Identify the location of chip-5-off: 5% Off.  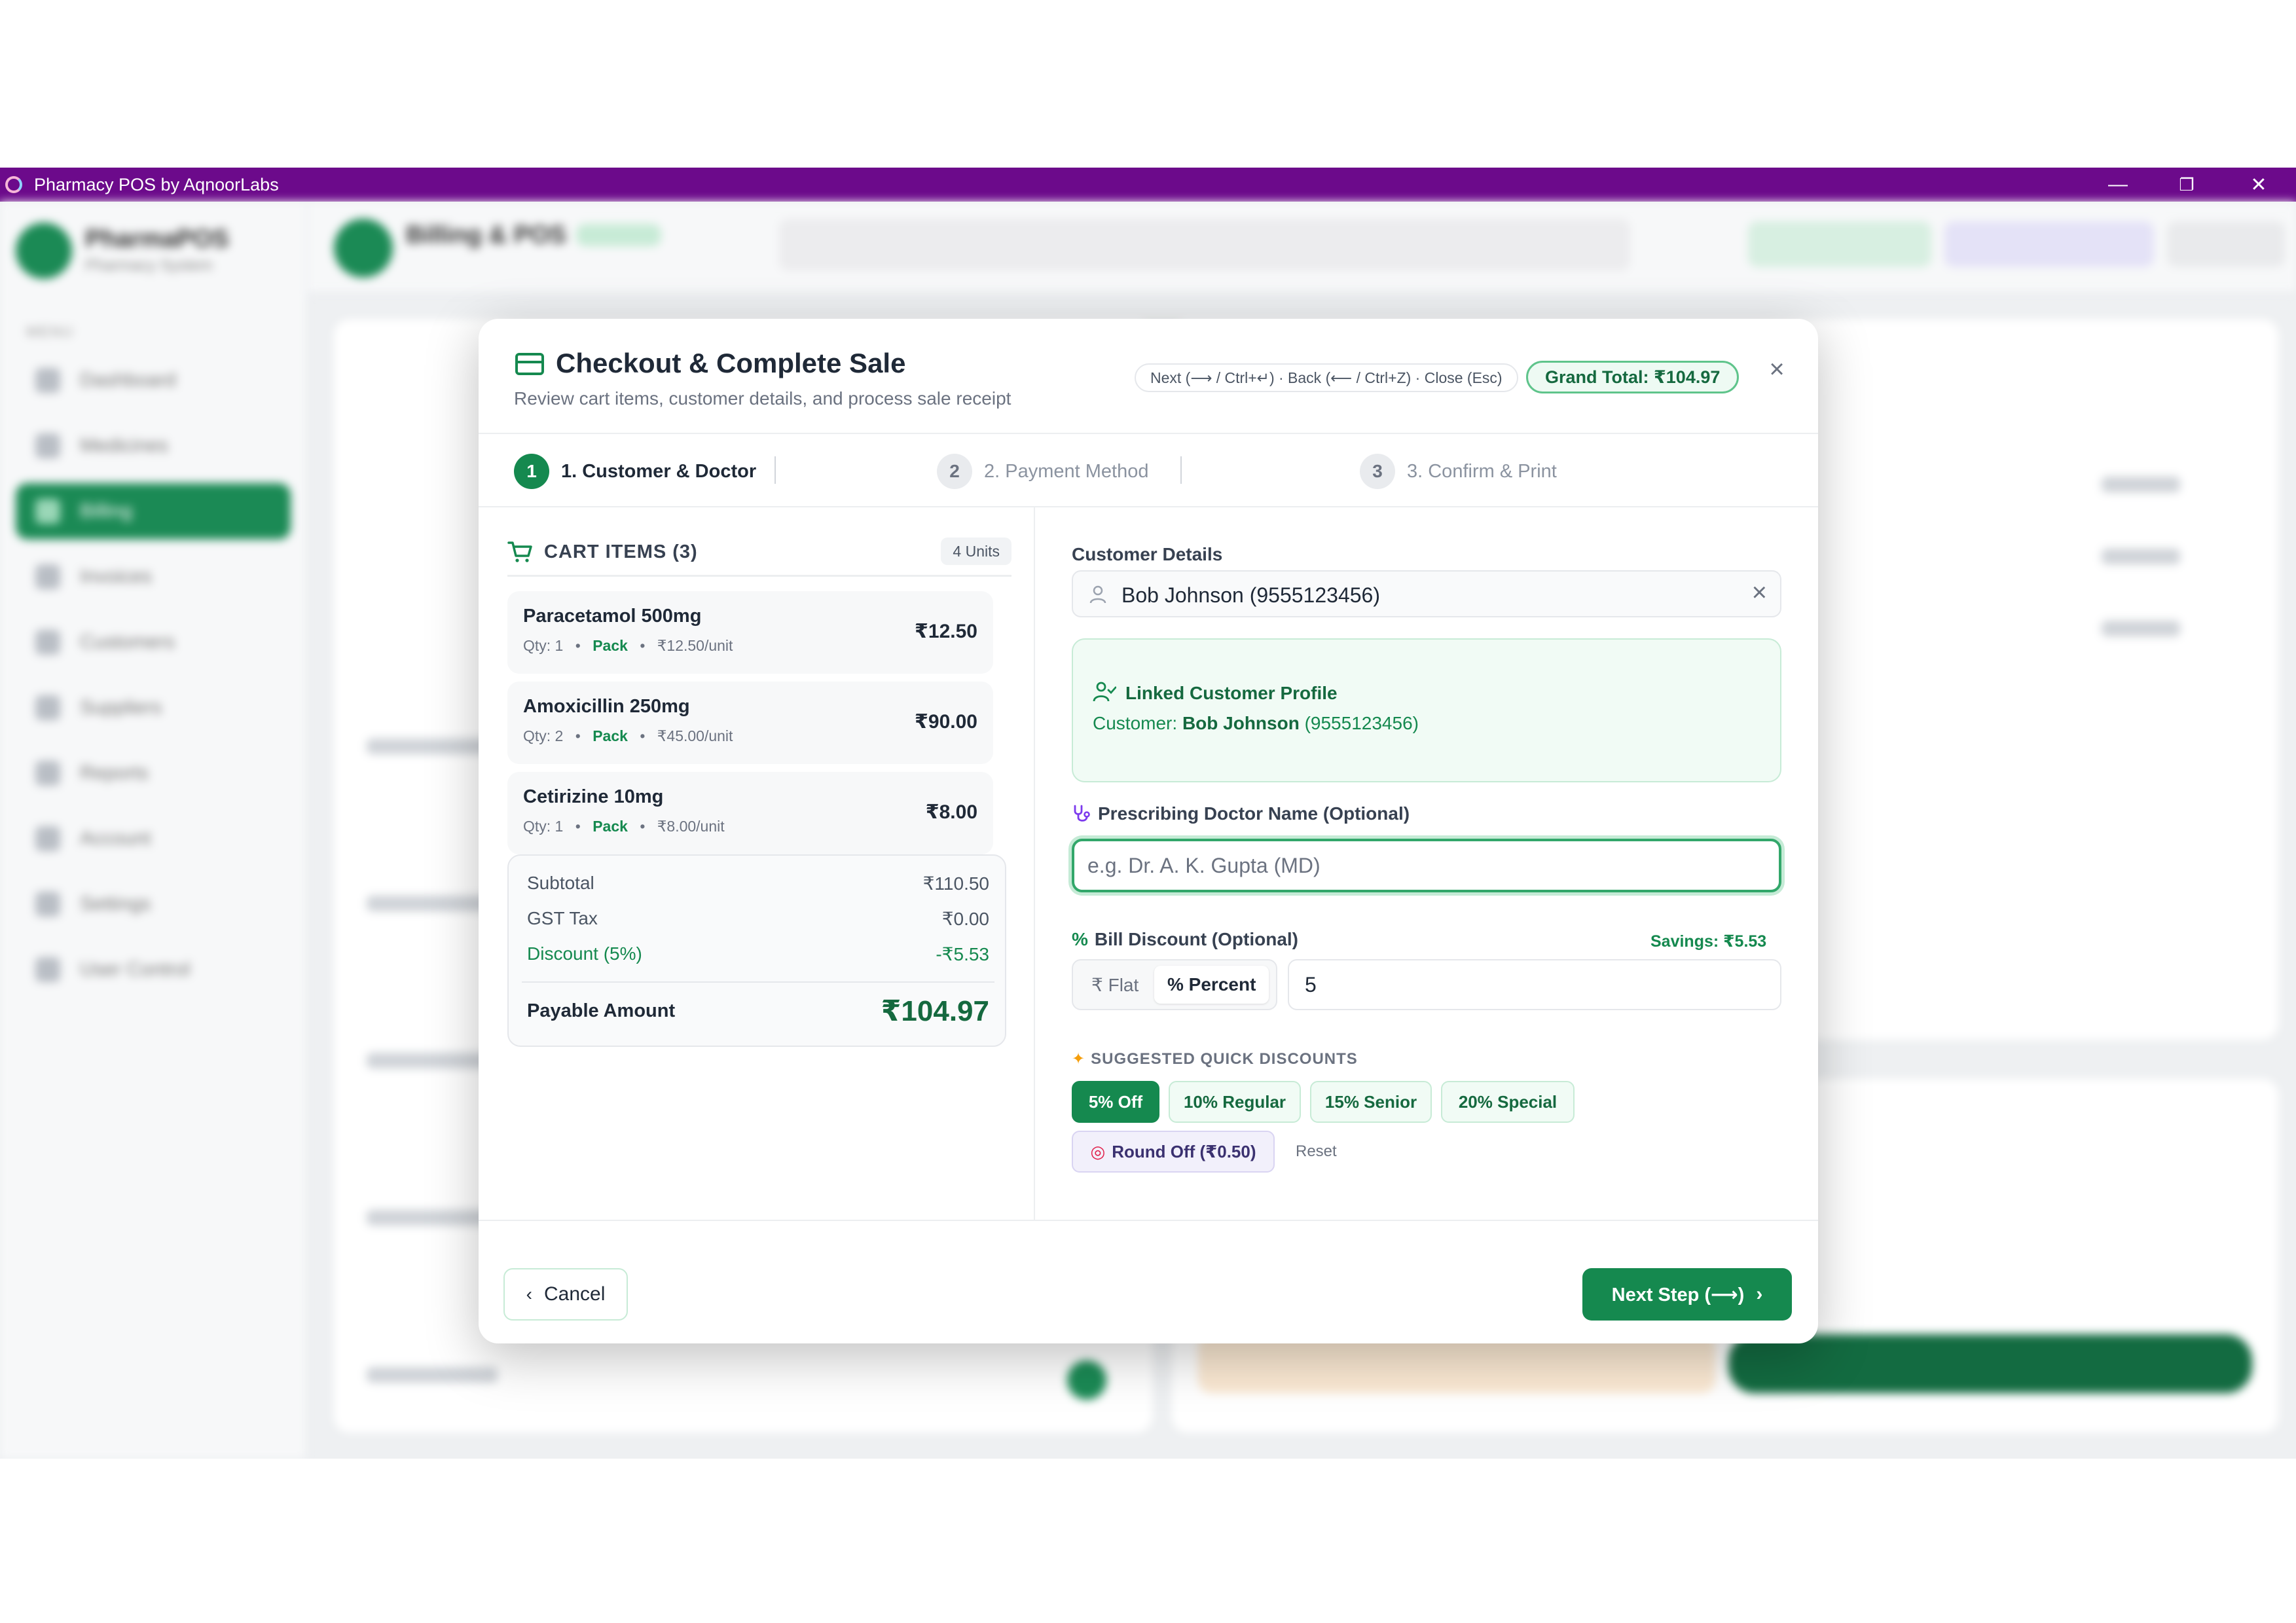
(1115, 1102).